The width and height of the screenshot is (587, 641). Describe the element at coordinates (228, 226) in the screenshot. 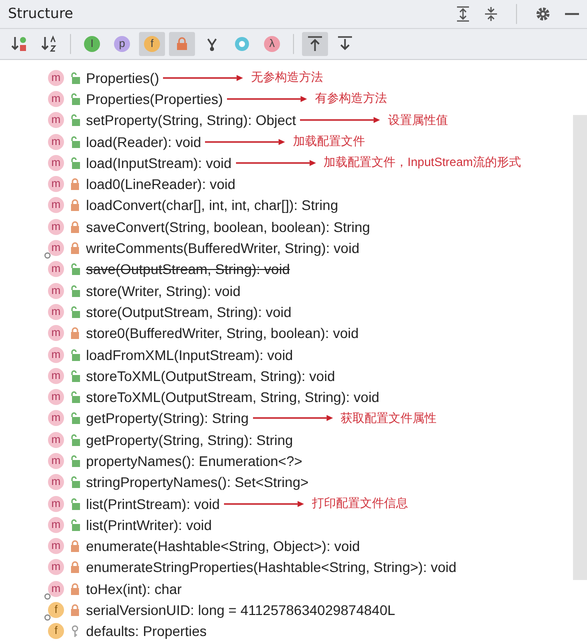

I see `member-label: saveConvert(String, boolean, boolean): String` at that location.